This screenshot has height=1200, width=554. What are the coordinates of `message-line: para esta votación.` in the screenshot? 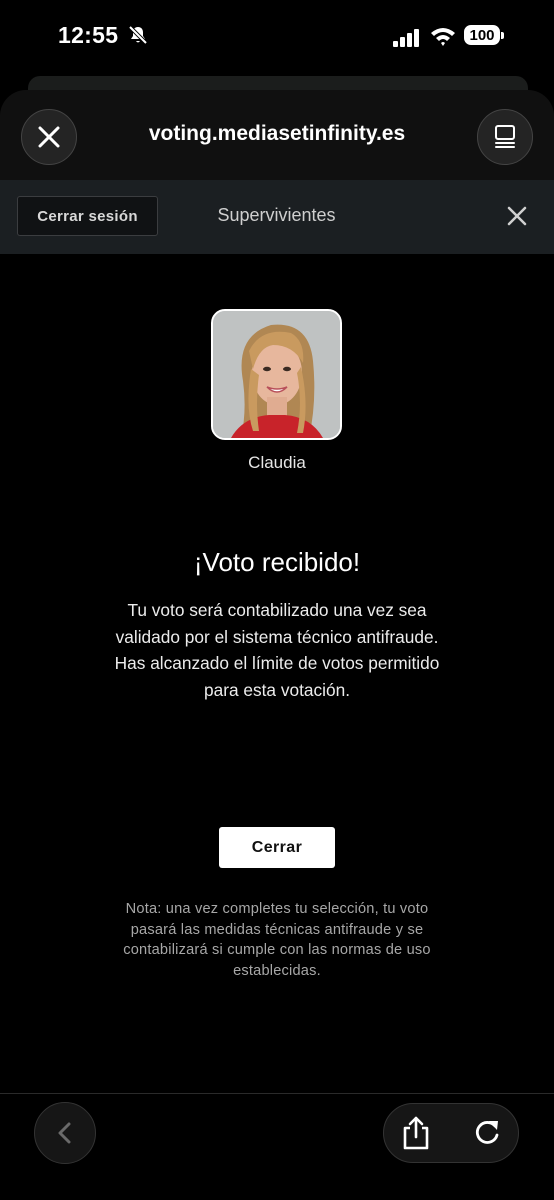 It's located at (277, 689).